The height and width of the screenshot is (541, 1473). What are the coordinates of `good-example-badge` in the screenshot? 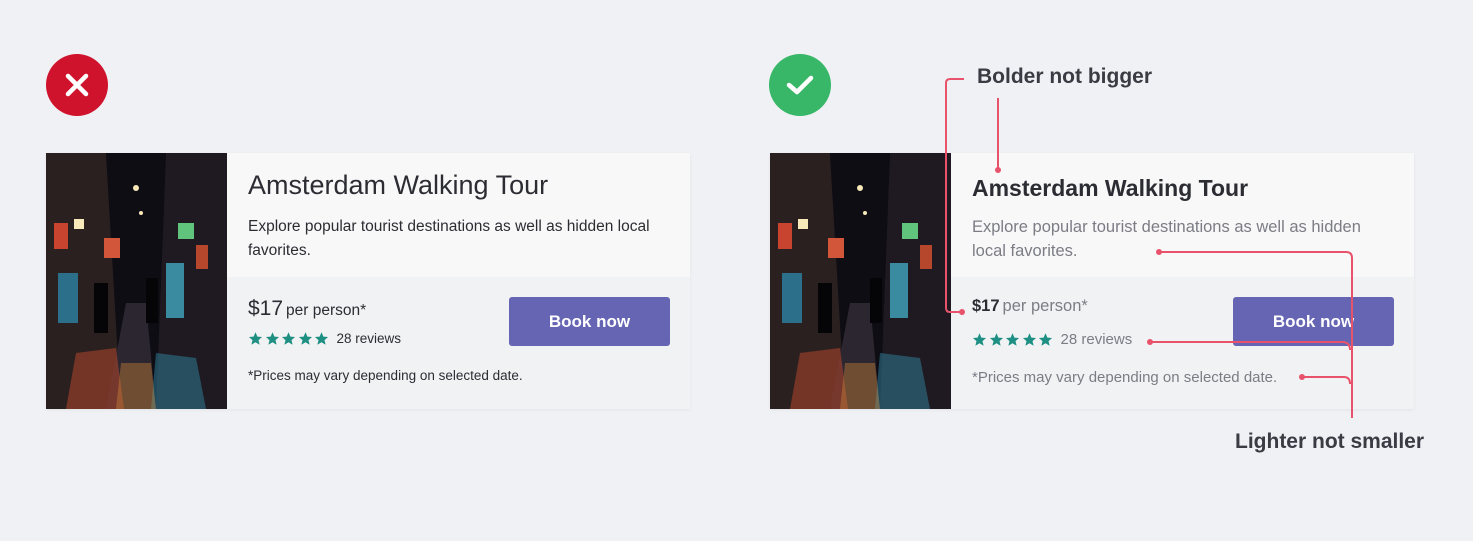 It's located at (800, 85).